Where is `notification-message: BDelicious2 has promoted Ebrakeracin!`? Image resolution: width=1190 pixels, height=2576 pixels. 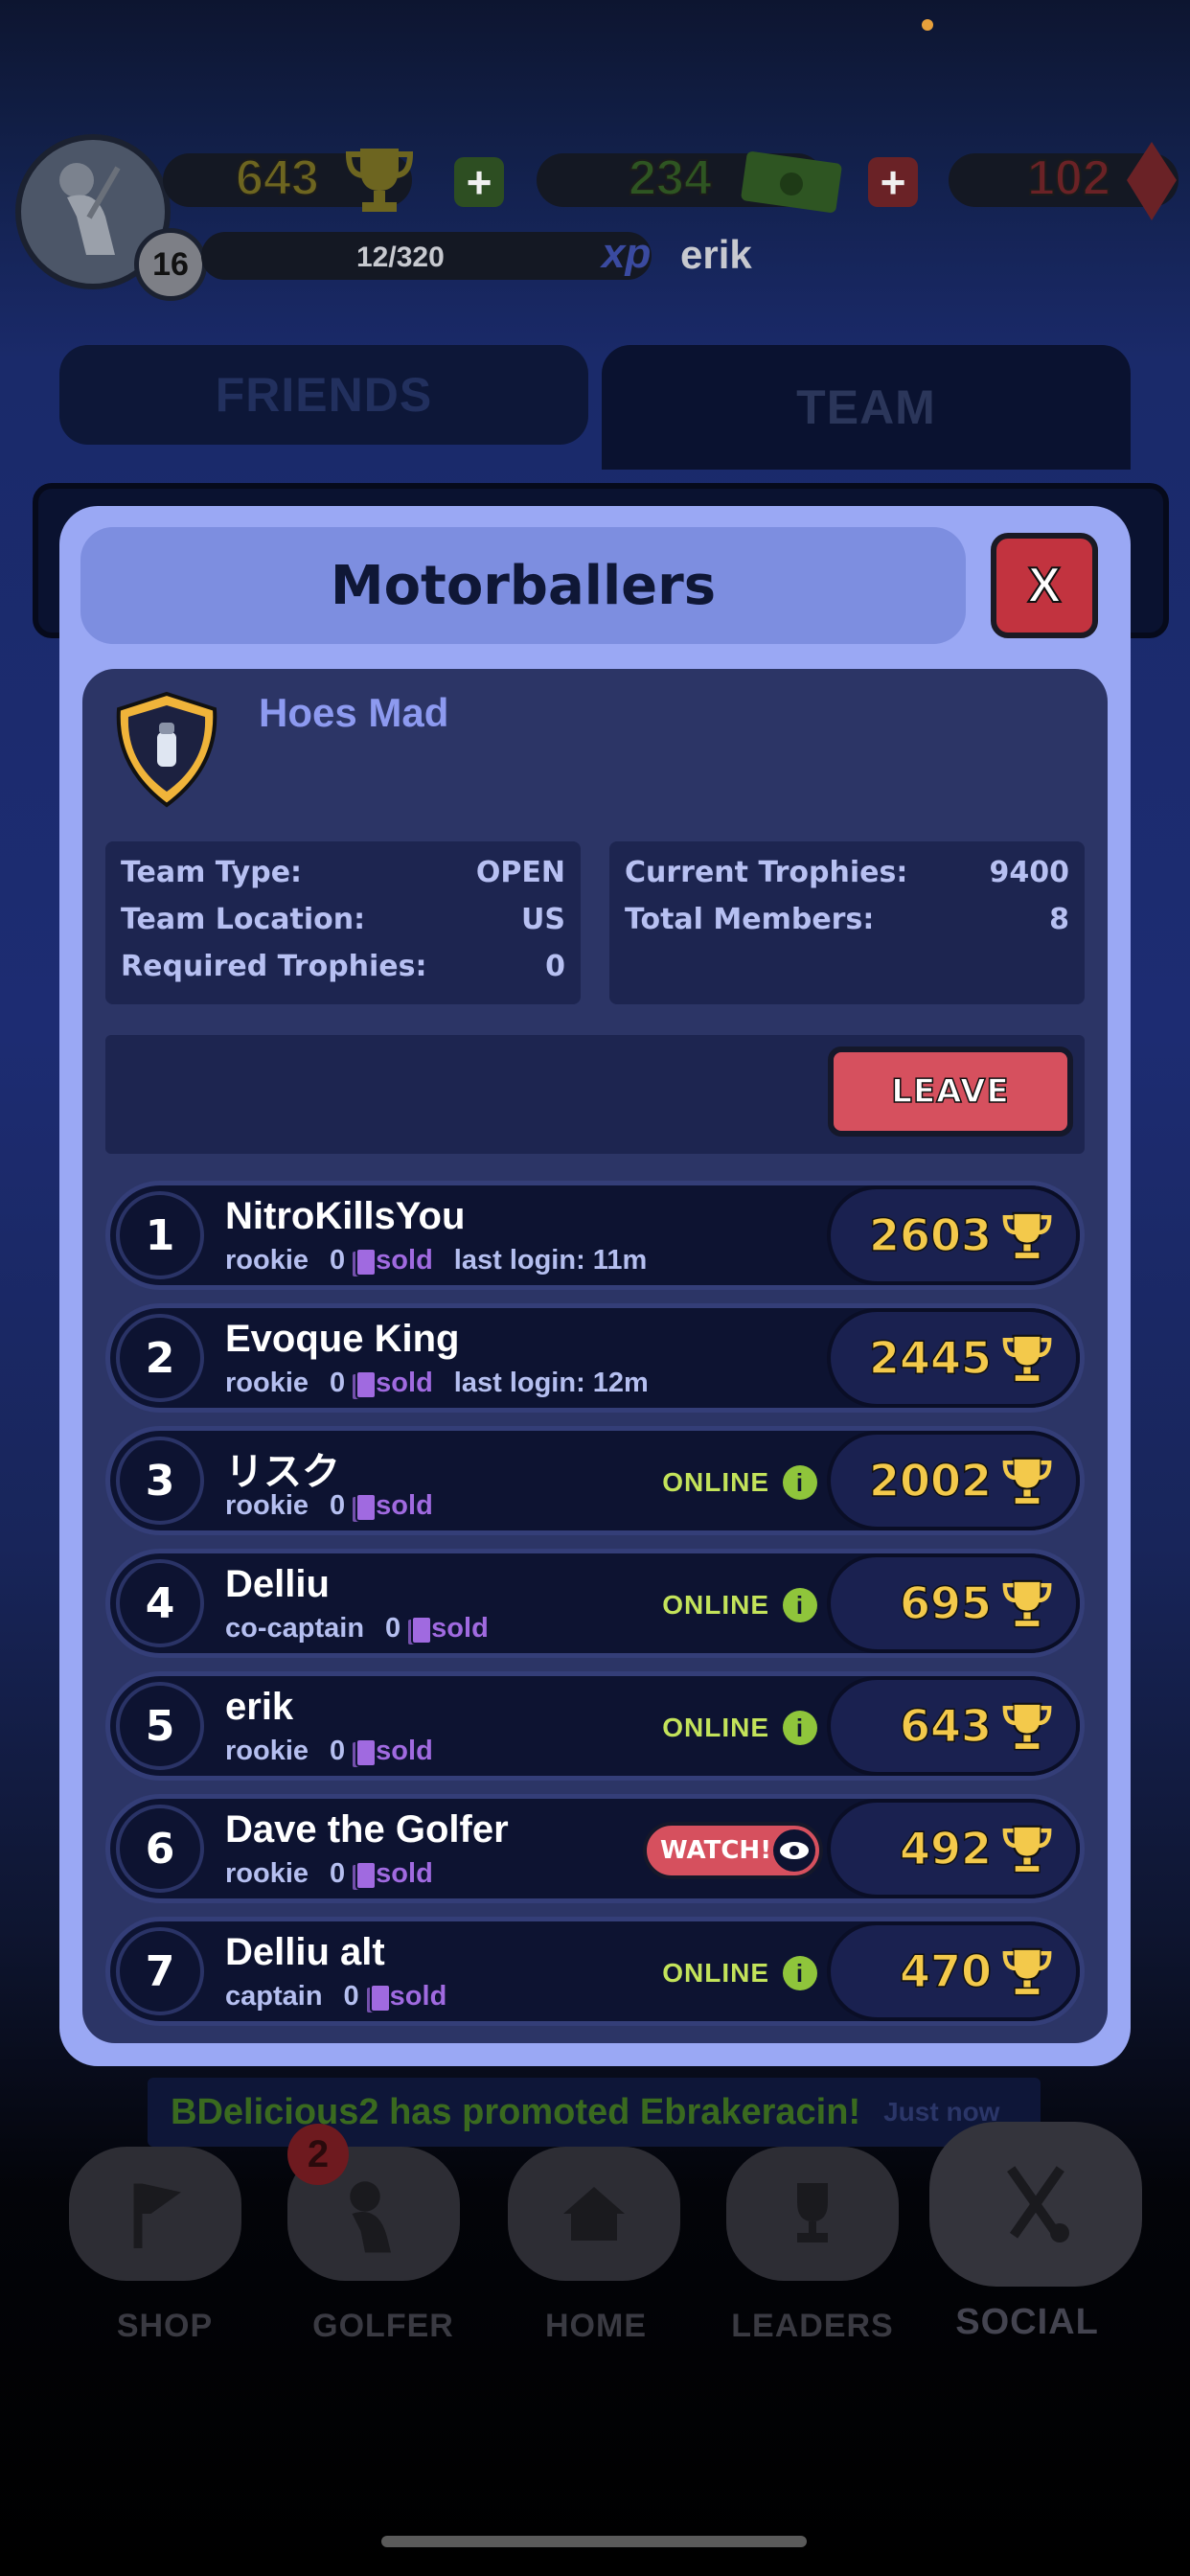
notification-message: BDelicious2 has promoted Ebrakeracin! is located at coordinates (516, 2111).